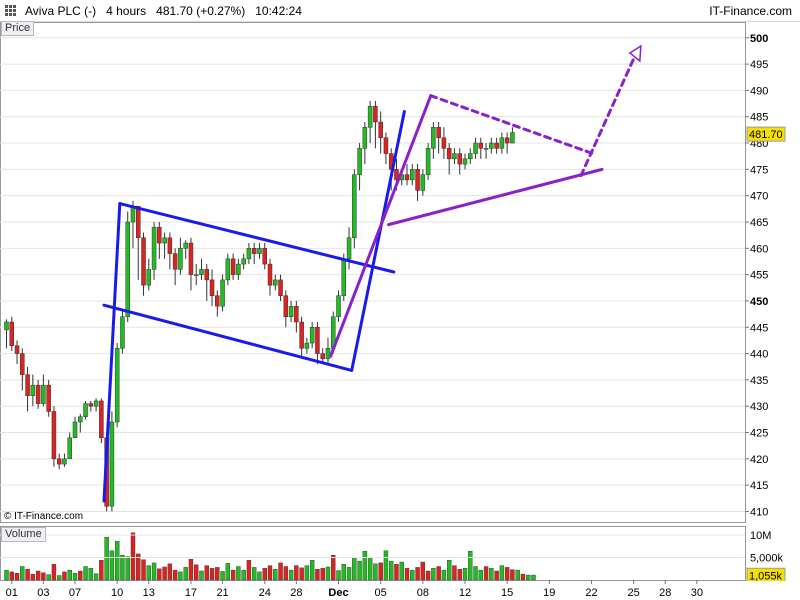  I want to click on price-tick-label: 435, so click(759, 381).